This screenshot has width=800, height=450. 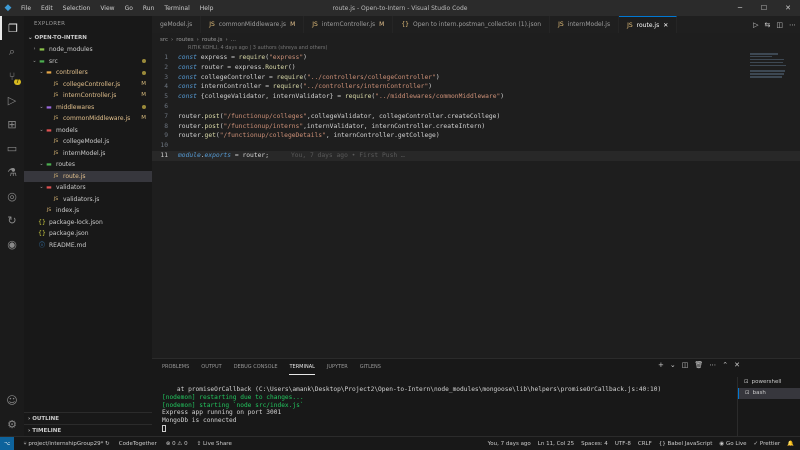 What do you see at coordinates (88, 418) in the screenshot?
I see `outline-section: › OUTLINE` at bounding box center [88, 418].